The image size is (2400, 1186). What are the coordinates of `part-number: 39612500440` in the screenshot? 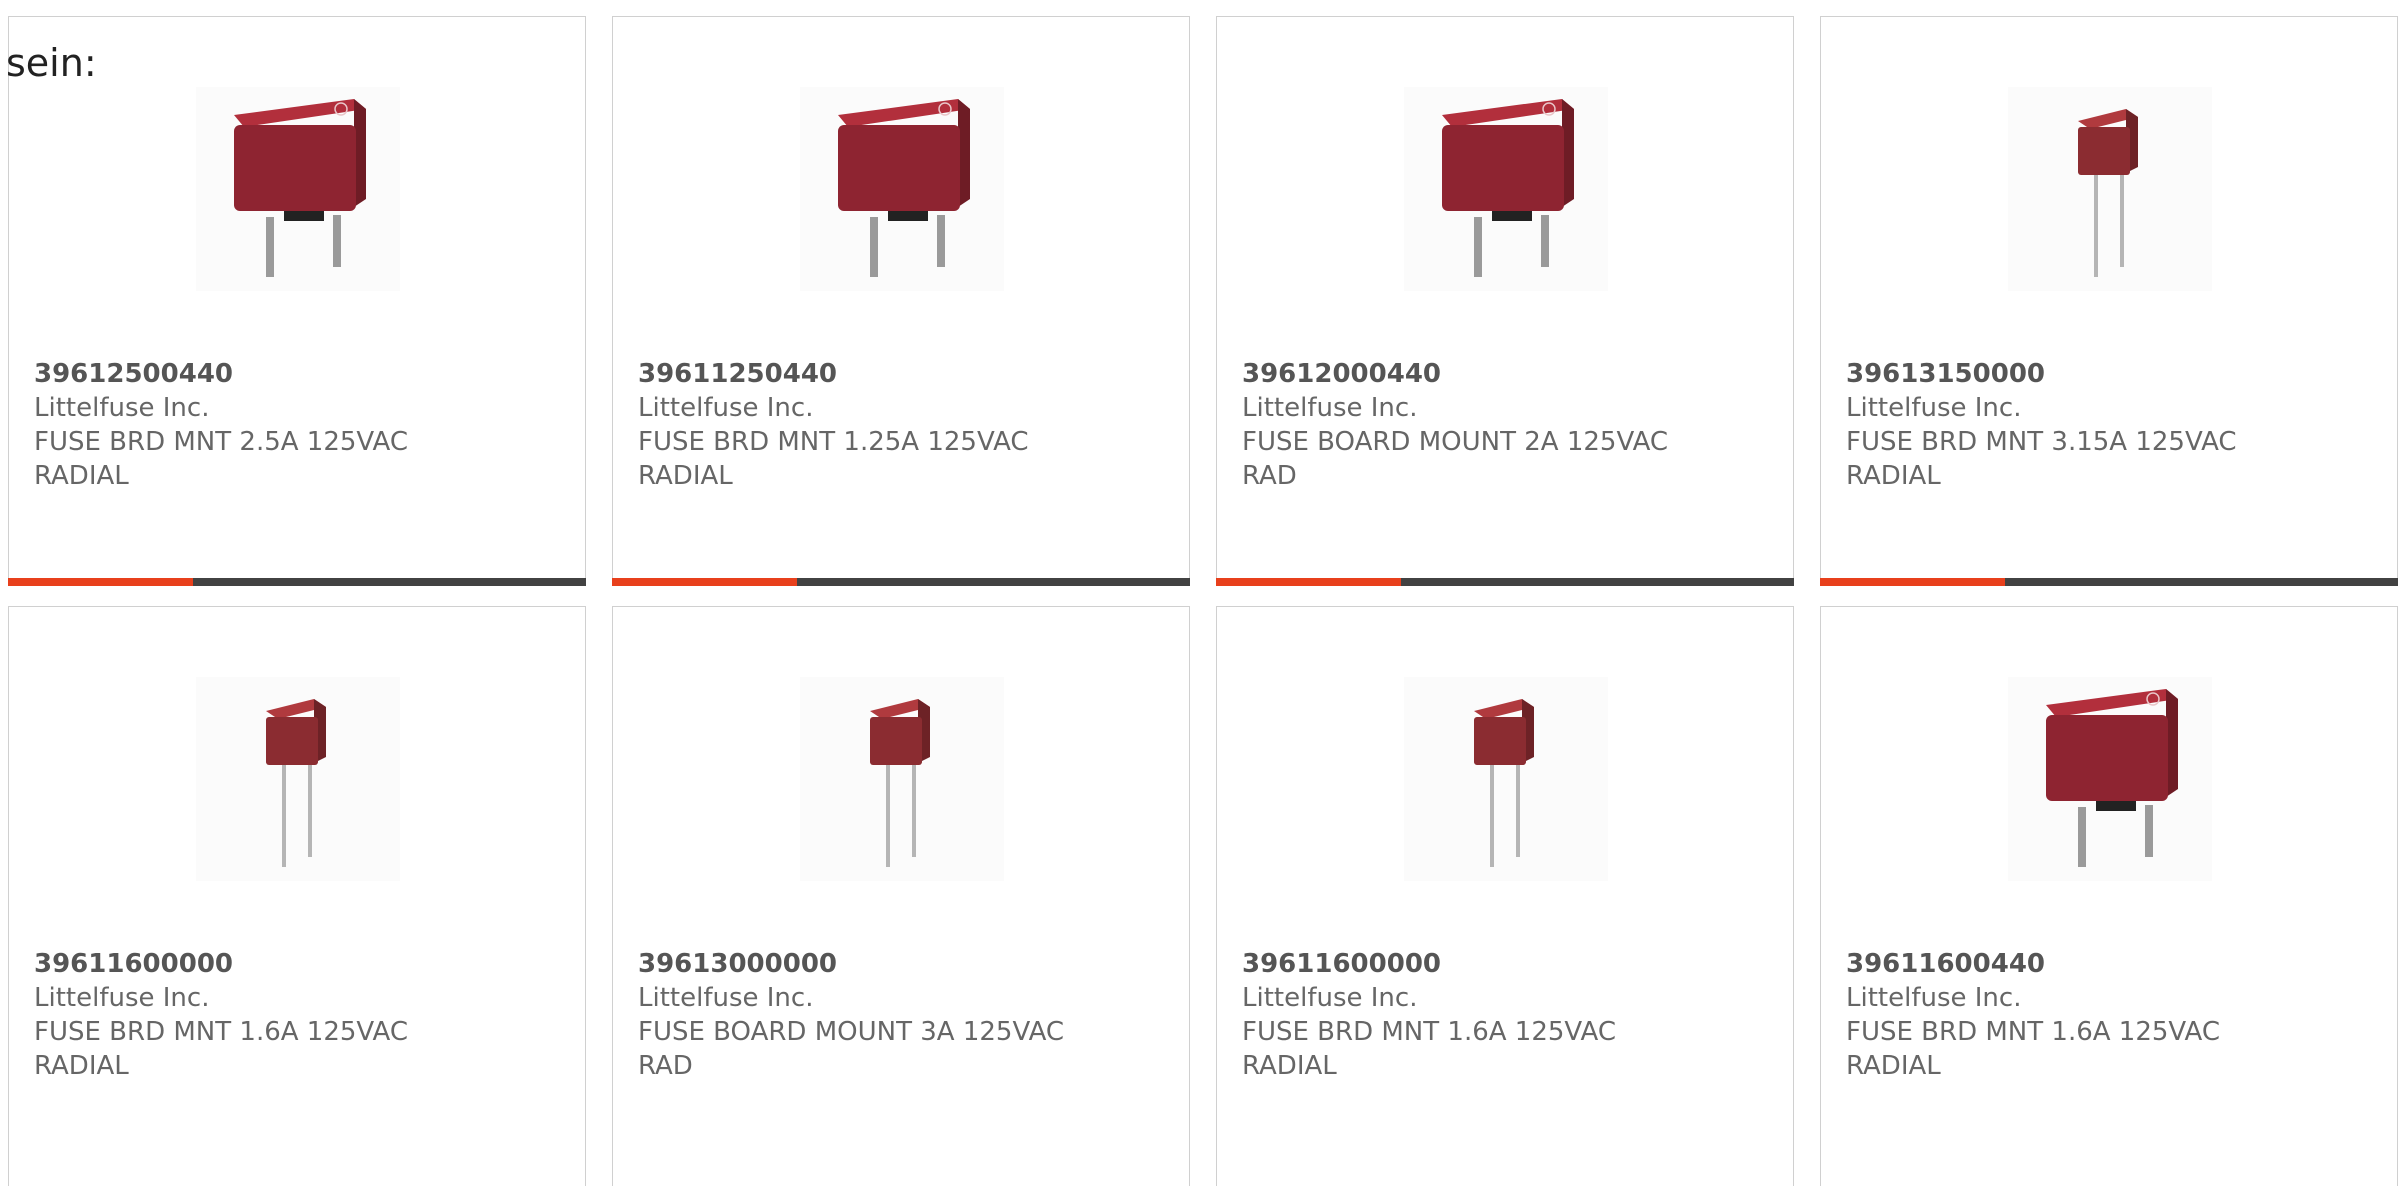 It's located at (299, 374).